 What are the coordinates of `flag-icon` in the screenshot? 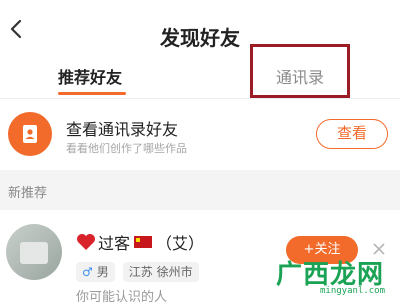 It's located at (143, 242).